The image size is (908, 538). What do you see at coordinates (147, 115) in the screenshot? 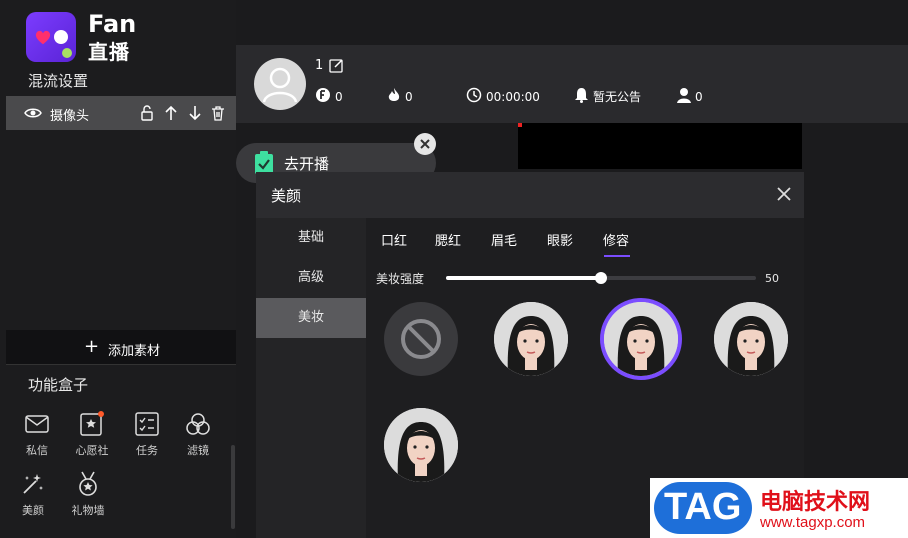
I see `lock-icon` at bounding box center [147, 115].